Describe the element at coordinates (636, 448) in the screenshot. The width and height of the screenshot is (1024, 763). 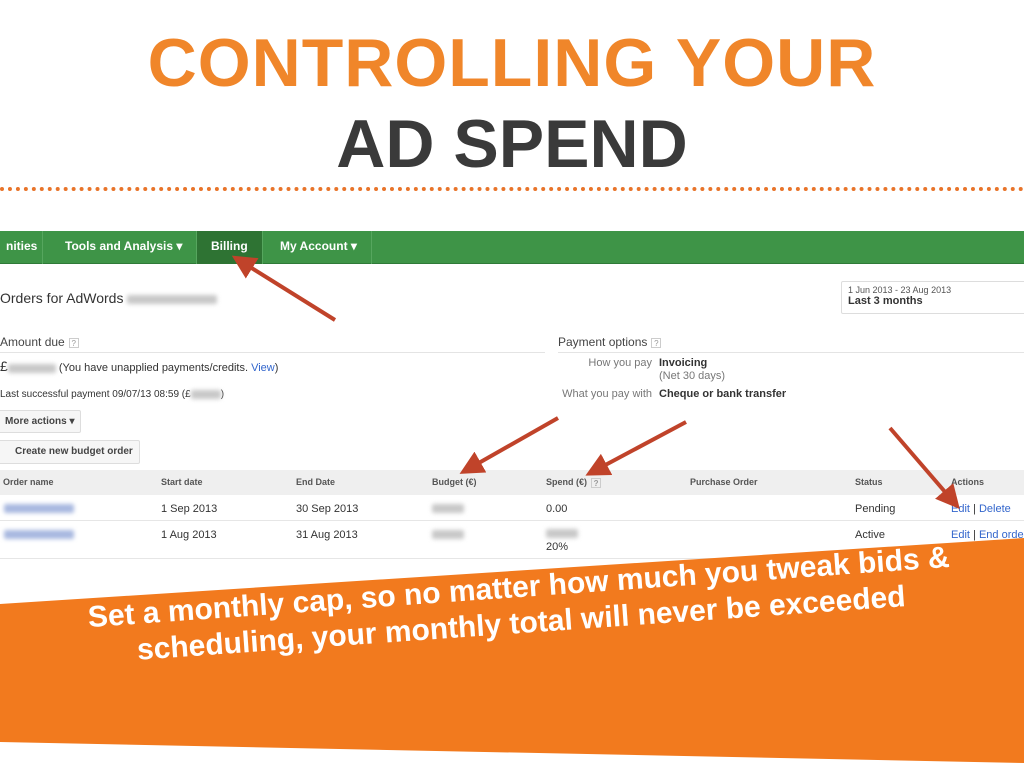
I see `arrow-spend` at that location.